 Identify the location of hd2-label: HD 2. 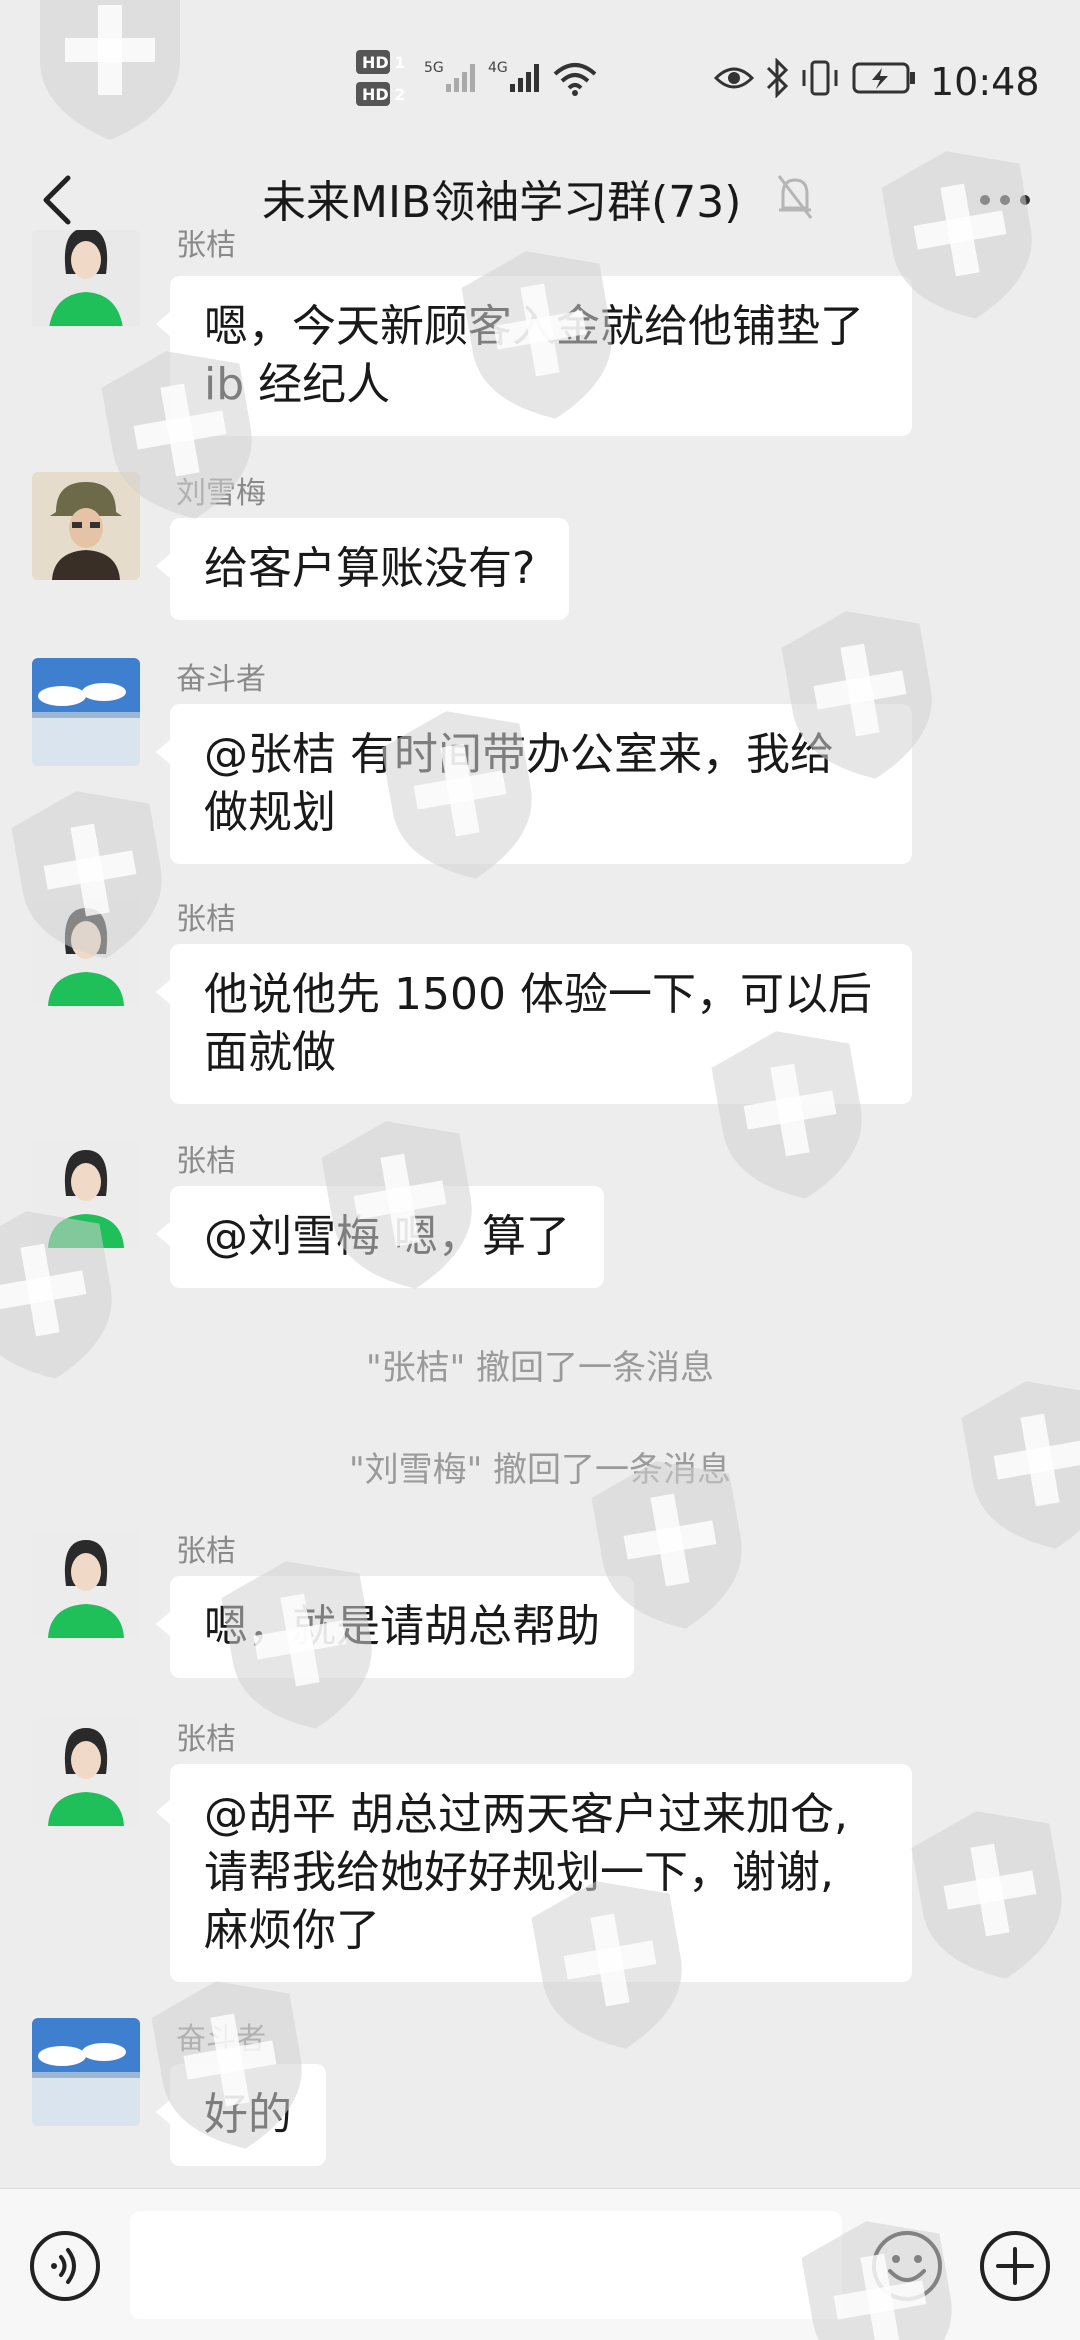
(383, 94).